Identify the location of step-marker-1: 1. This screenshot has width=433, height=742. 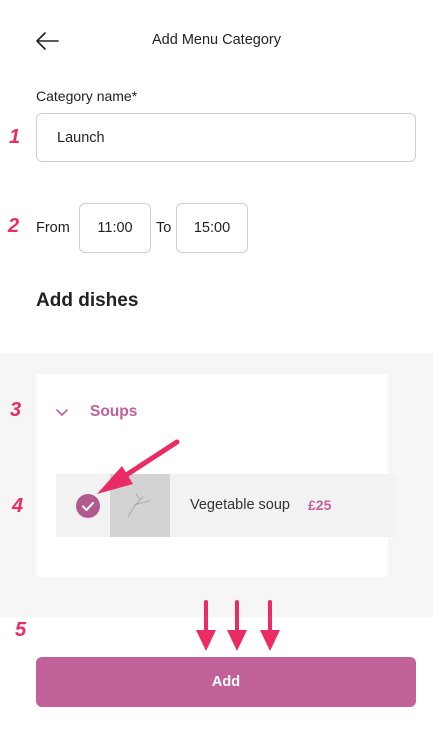
(15, 137).